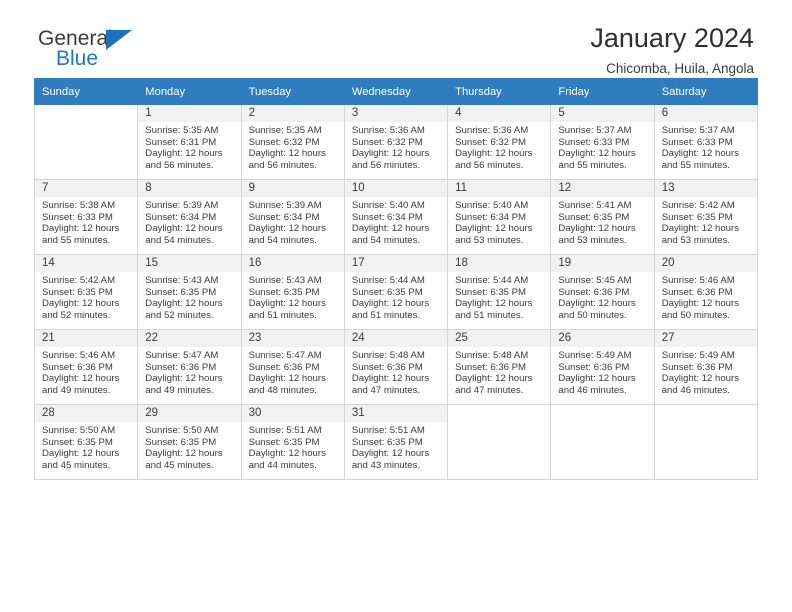 This screenshot has width=792, height=612. Describe the element at coordinates (499, 338) in the screenshot. I see `day-number: 25` at that location.